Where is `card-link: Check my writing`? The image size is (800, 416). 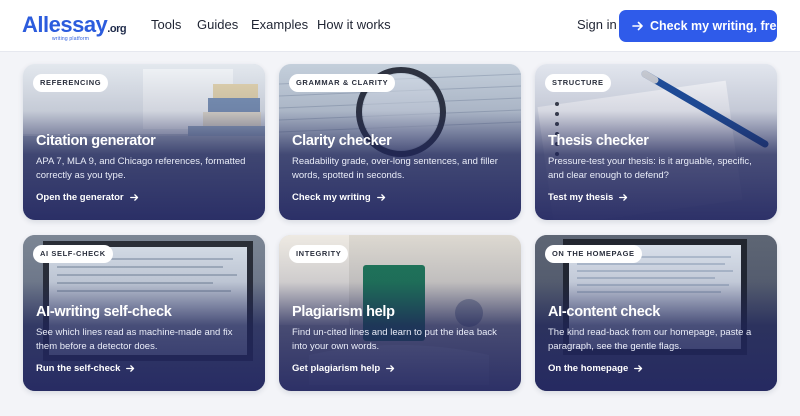
card-link: Check my writing is located at coordinates (339, 197).